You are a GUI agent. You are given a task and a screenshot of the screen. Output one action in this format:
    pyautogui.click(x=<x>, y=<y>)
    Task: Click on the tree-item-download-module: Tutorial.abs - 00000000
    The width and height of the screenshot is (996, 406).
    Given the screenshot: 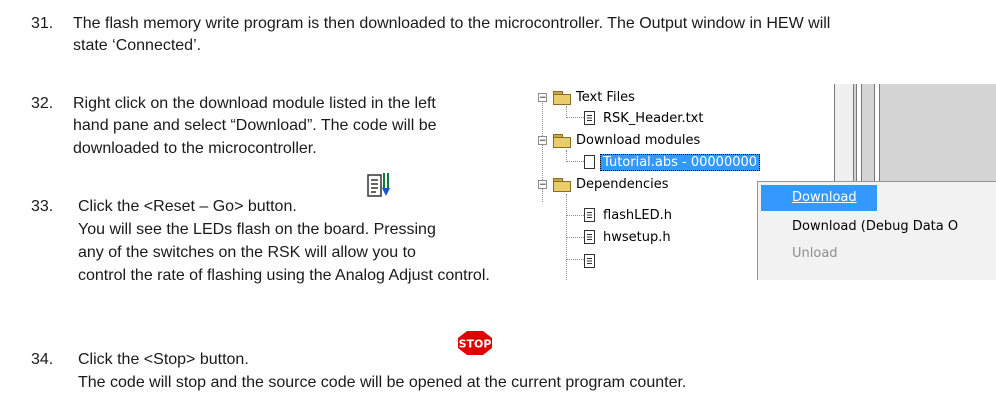 What is the action you would take?
    pyautogui.click(x=672, y=162)
    